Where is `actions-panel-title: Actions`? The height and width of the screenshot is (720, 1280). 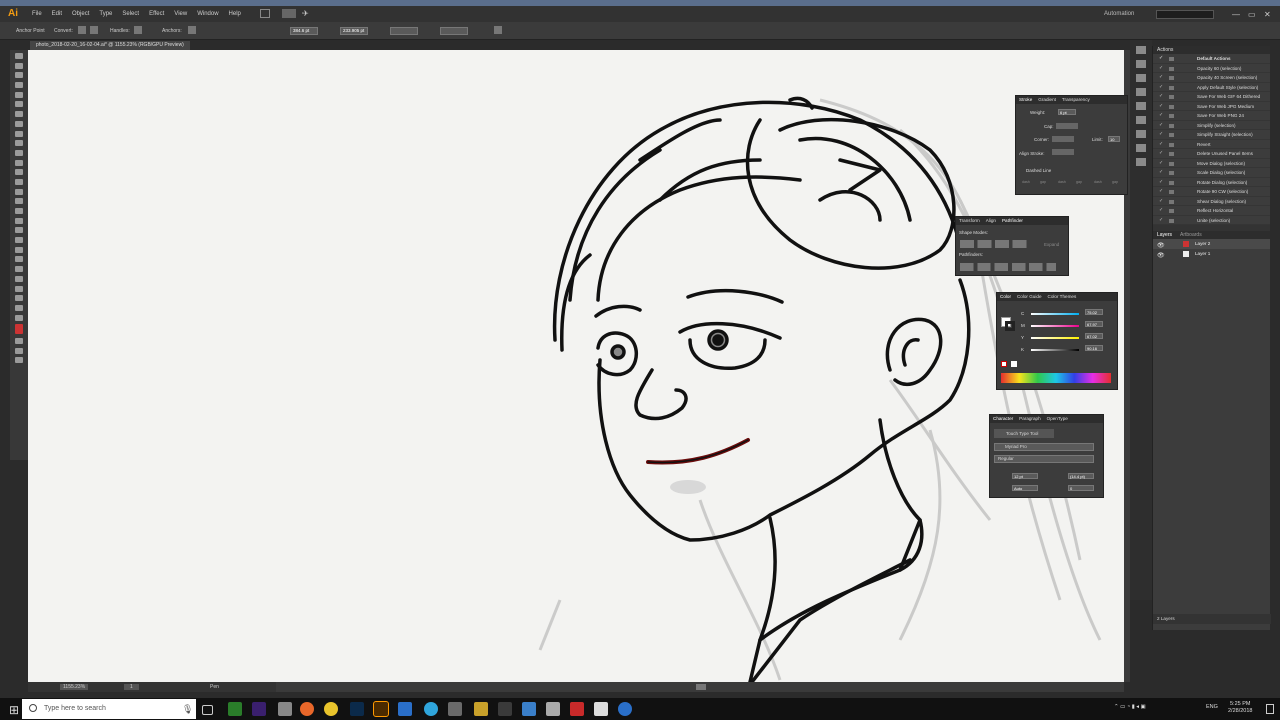
actions-panel-title: Actions is located at coordinates (1211, 50).